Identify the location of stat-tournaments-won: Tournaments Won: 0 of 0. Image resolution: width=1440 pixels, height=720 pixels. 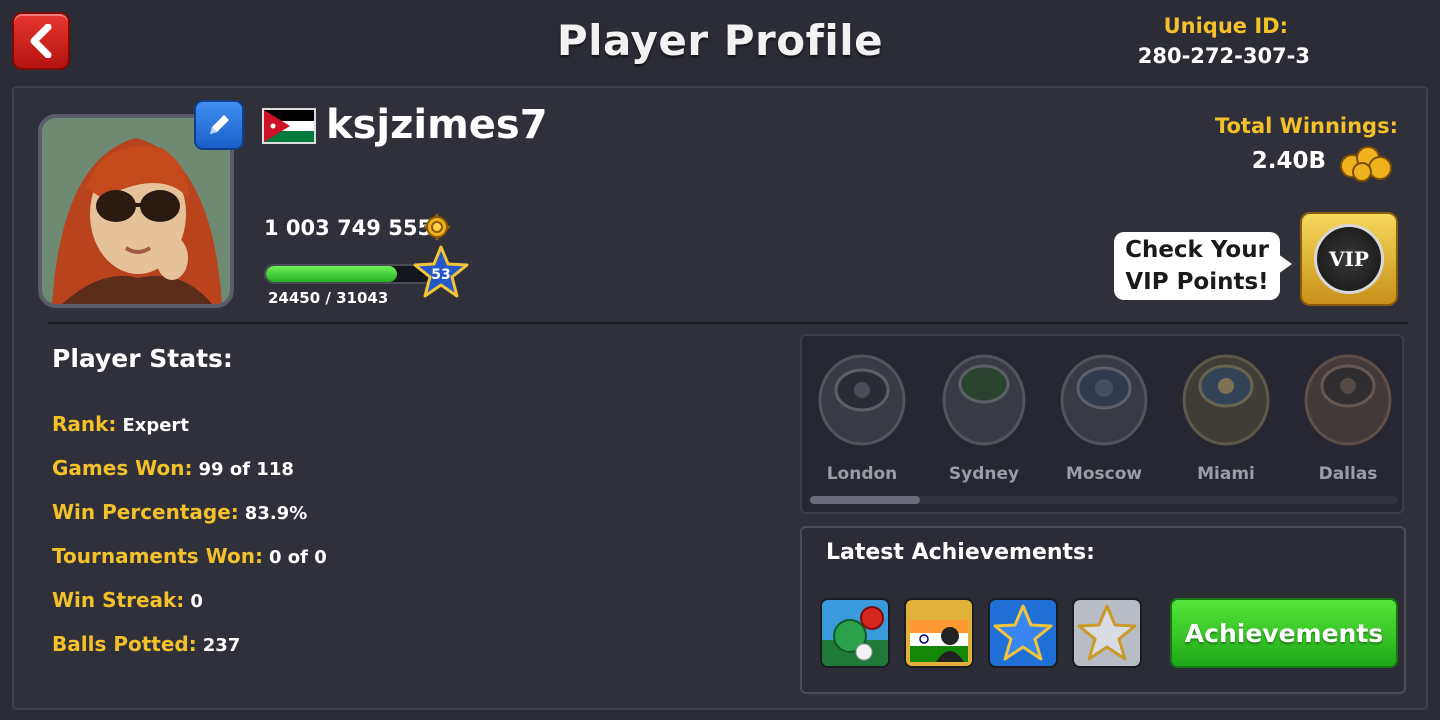
(189, 556).